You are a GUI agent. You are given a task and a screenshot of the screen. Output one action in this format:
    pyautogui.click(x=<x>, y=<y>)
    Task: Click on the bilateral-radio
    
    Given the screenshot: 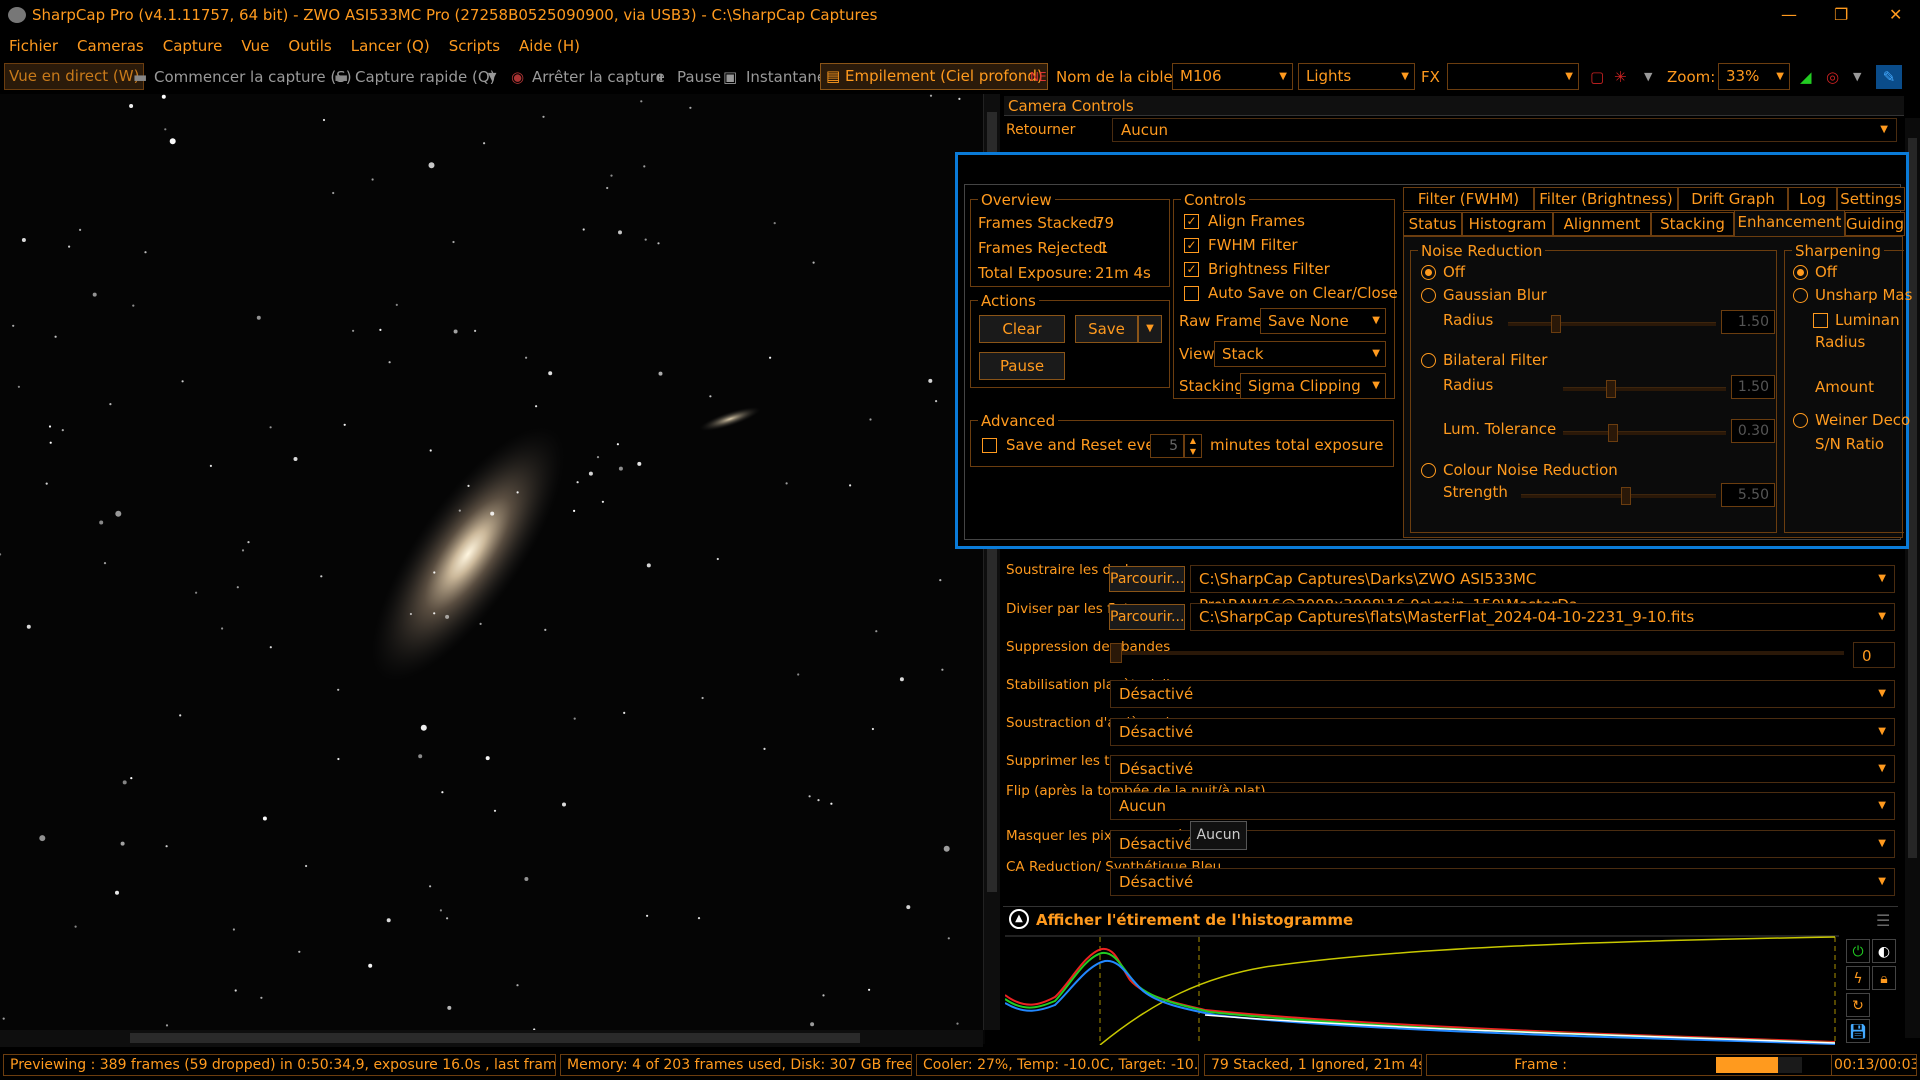 What is the action you would take?
    pyautogui.click(x=1428, y=360)
    